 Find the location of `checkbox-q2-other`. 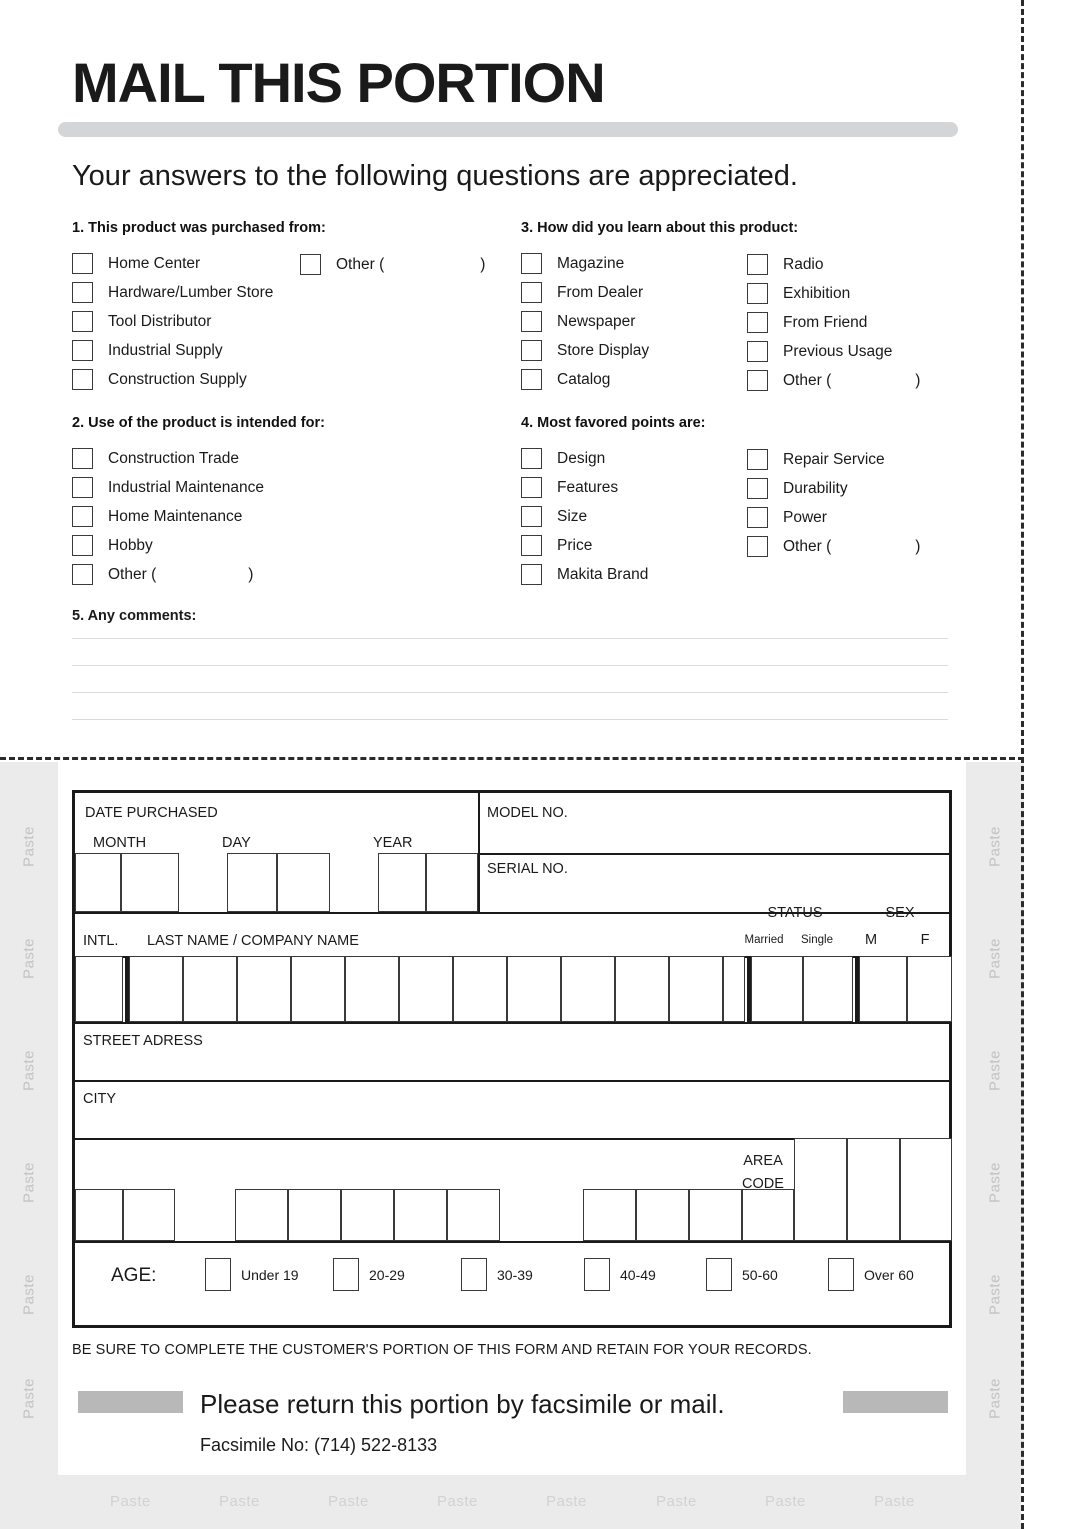

checkbox-q2-other is located at coordinates (82, 574).